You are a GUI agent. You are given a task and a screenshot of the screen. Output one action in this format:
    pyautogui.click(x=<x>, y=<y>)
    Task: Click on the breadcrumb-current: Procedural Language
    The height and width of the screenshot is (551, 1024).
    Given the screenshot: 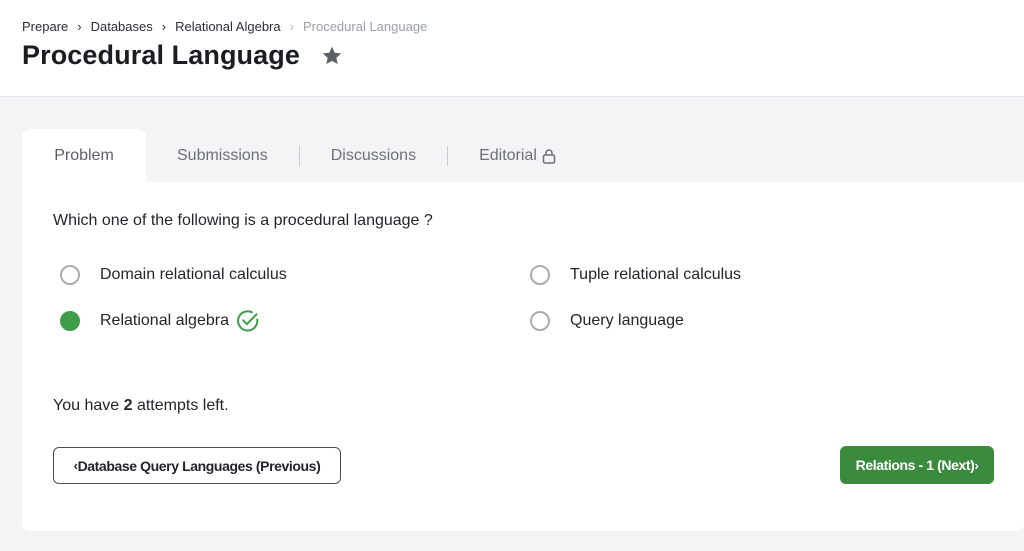 What is the action you would take?
    pyautogui.click(x=365, y=26)
    